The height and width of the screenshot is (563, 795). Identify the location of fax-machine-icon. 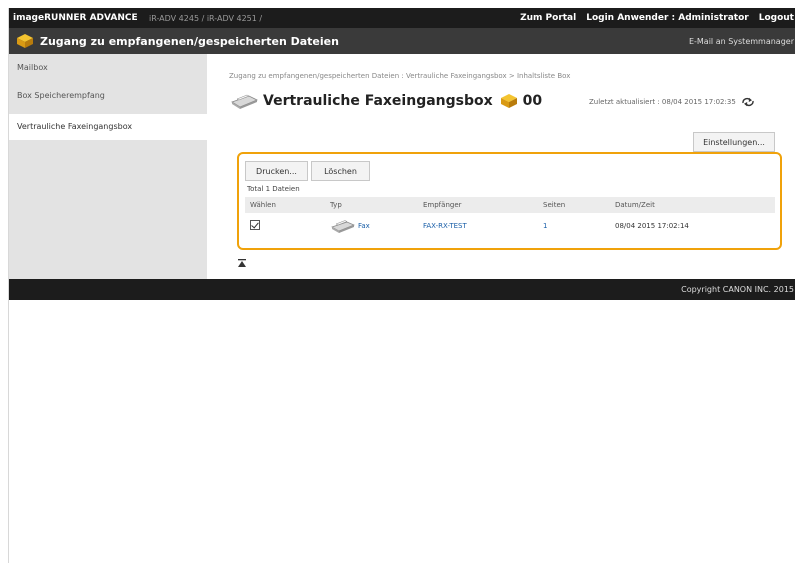
(244, 101).